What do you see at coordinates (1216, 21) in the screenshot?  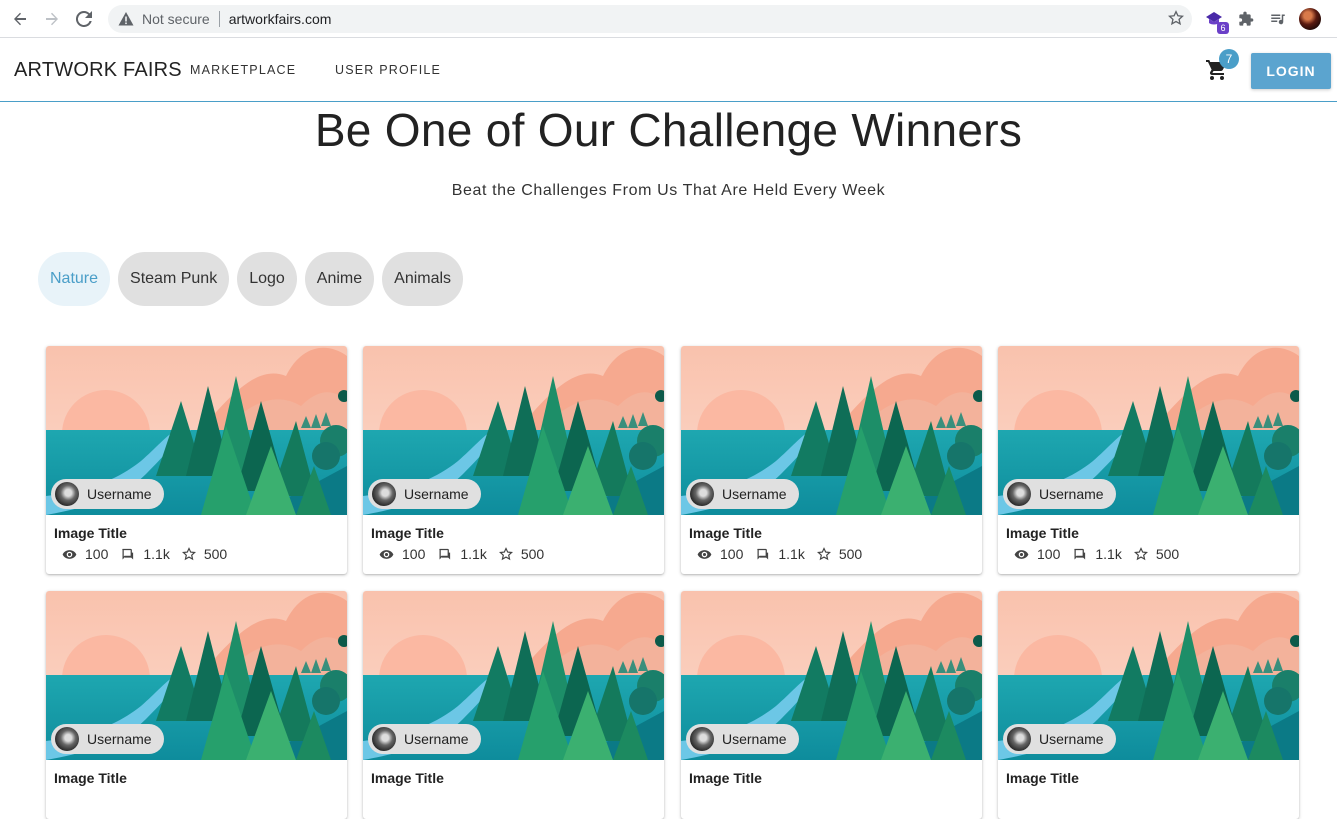 I see `extension-button: 6` at bounding box center [1216, 21].